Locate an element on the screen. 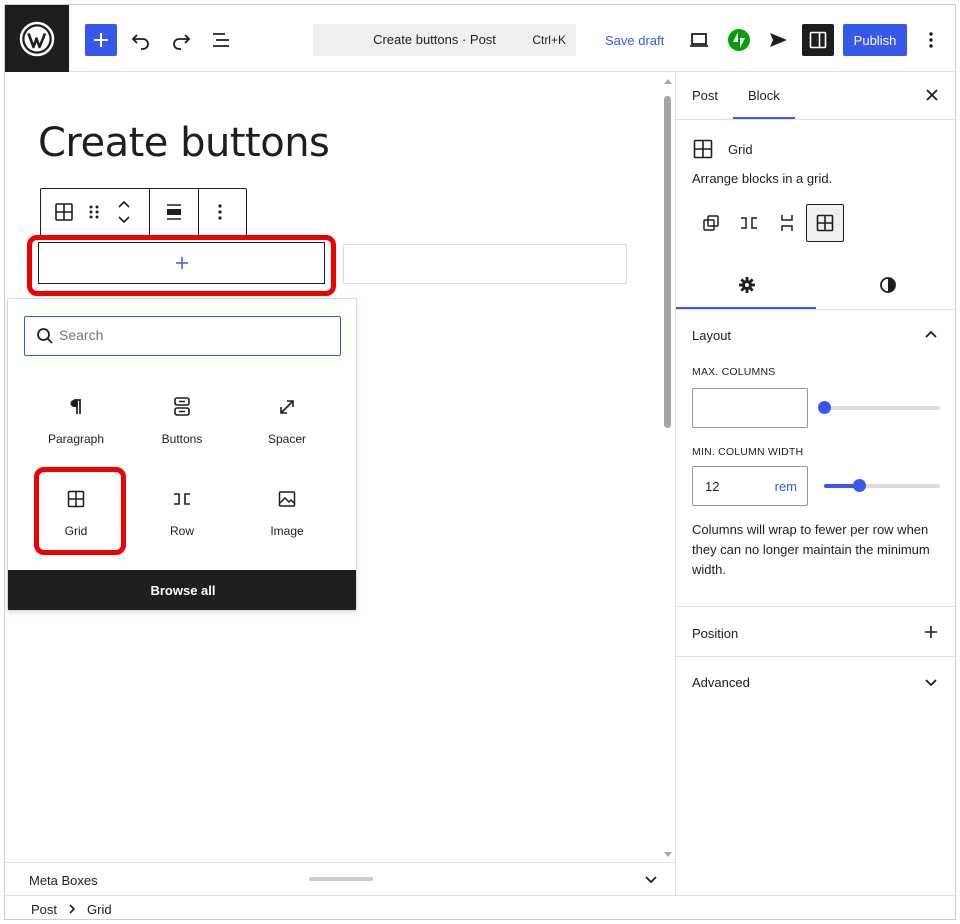 The image size is (960, 924). block-options-button is located at coordinates (220, 212).